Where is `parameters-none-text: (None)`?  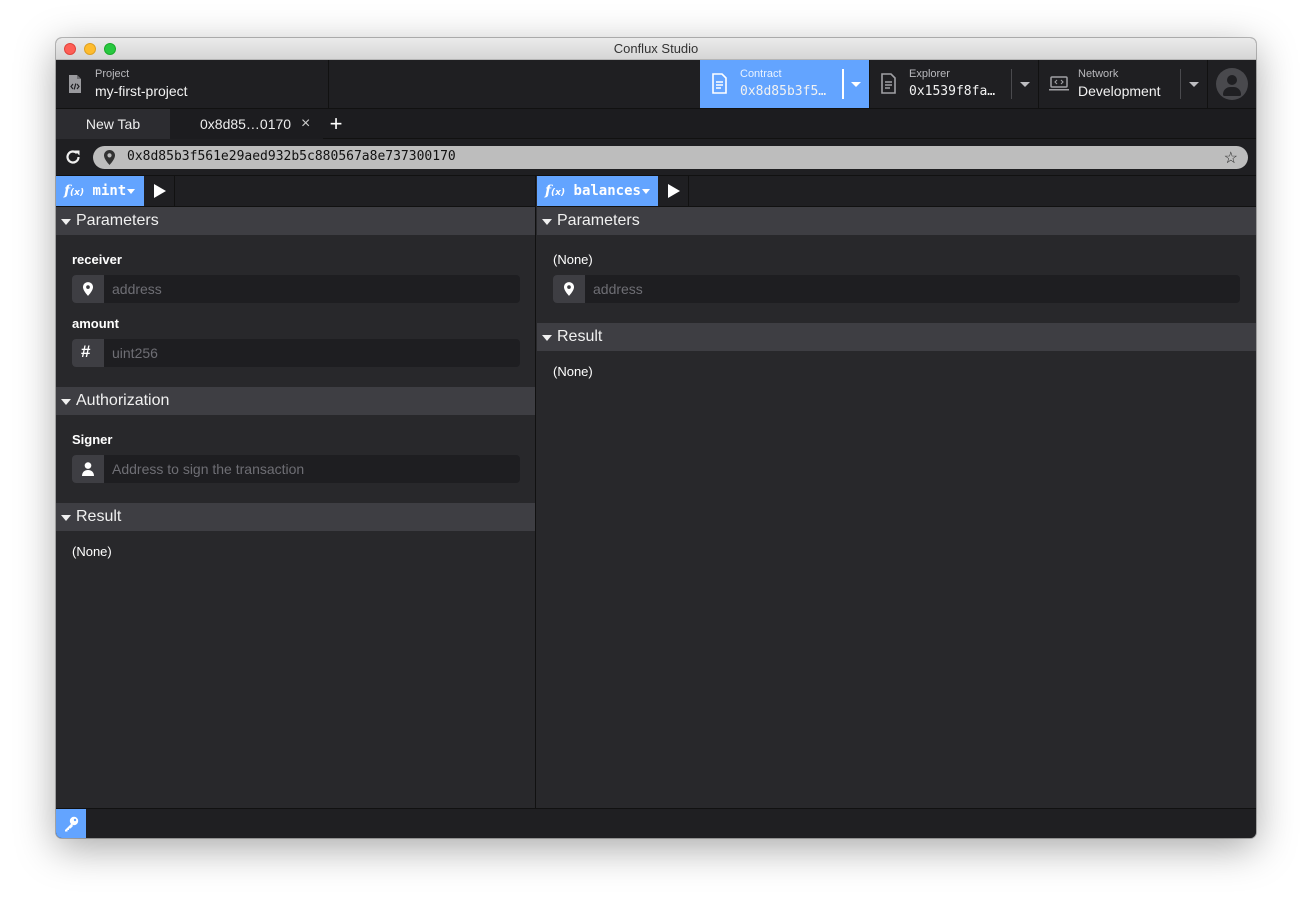
parameters-none-text: (None) is located at coordinates (573, 259).